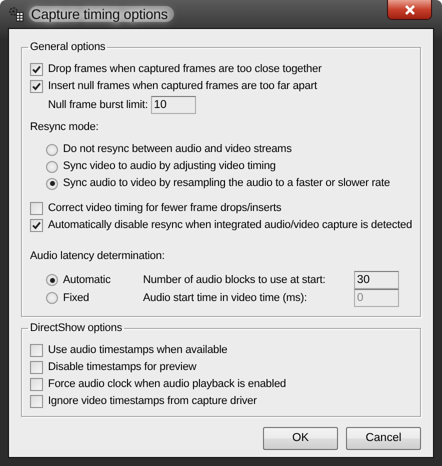 The image size is (442, 466). Describe the element at coordinates (167, 385) in the screenshot. I see `checkbox-label: Force audio clock when audio playback is enabled` at that location.